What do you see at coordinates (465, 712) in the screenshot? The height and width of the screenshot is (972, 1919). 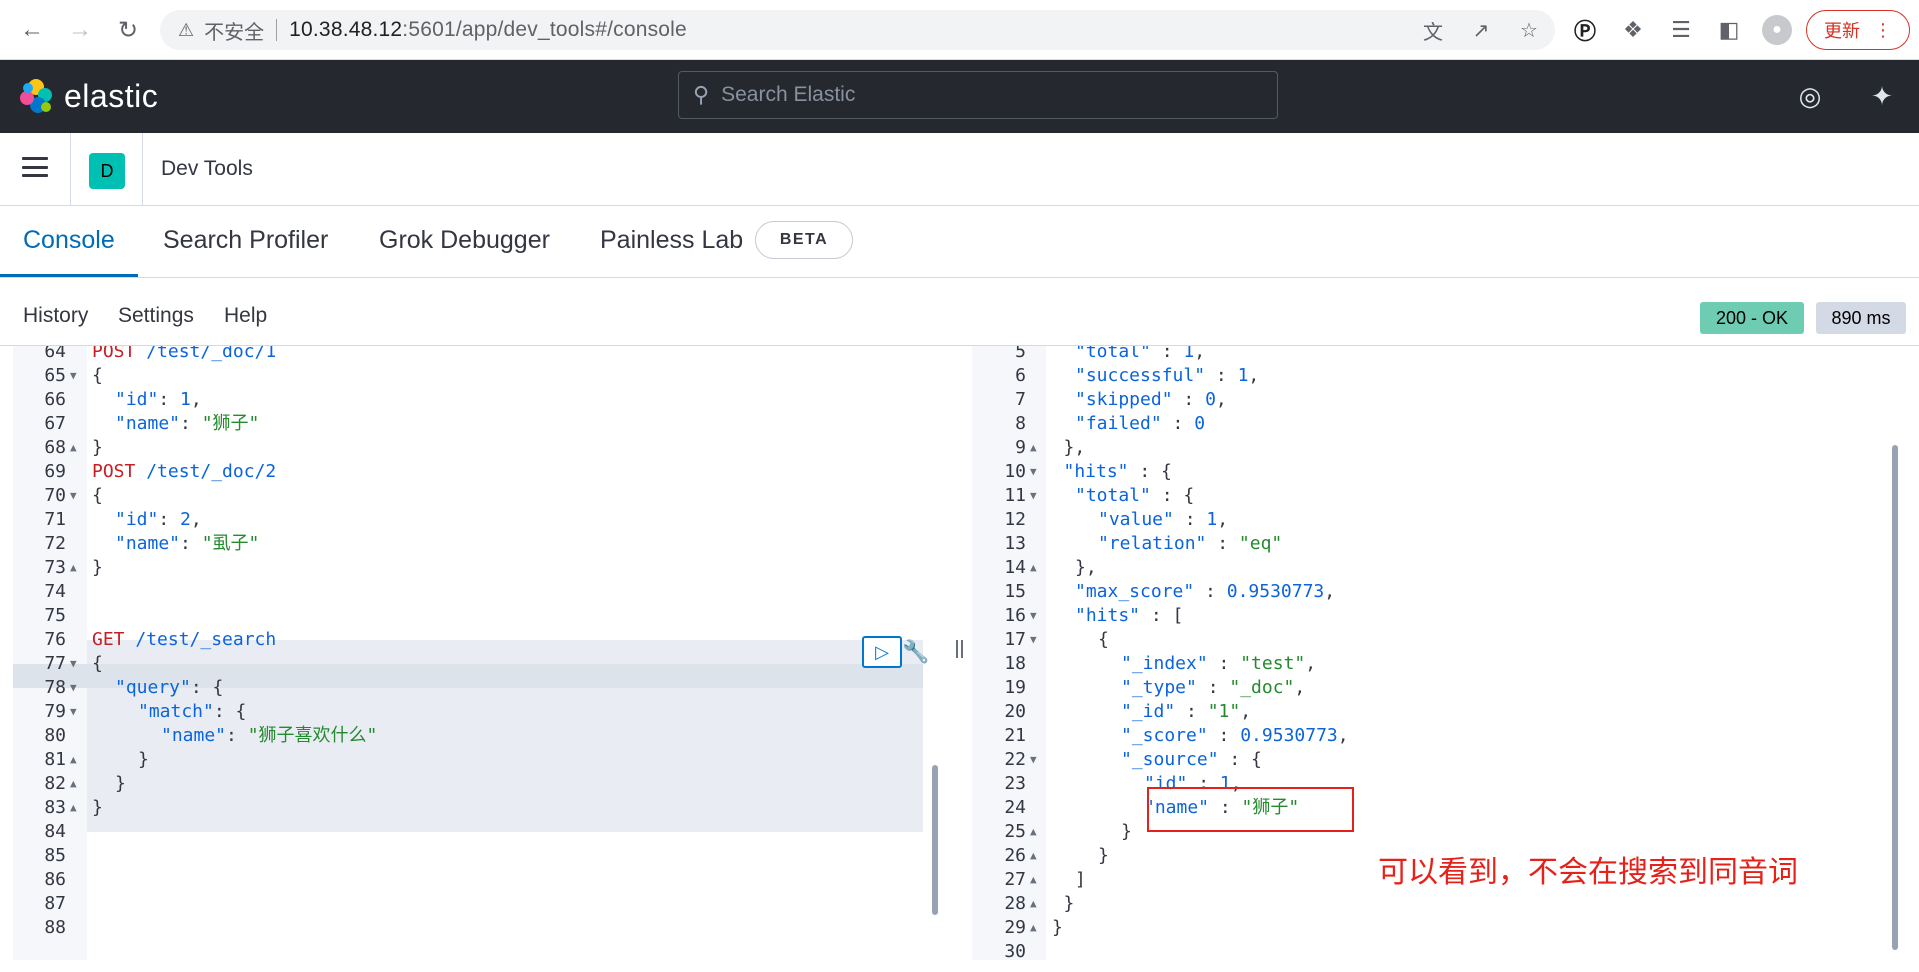 I see `code-line: 79 ▼ "match": {` at bounding box center [465, 712].